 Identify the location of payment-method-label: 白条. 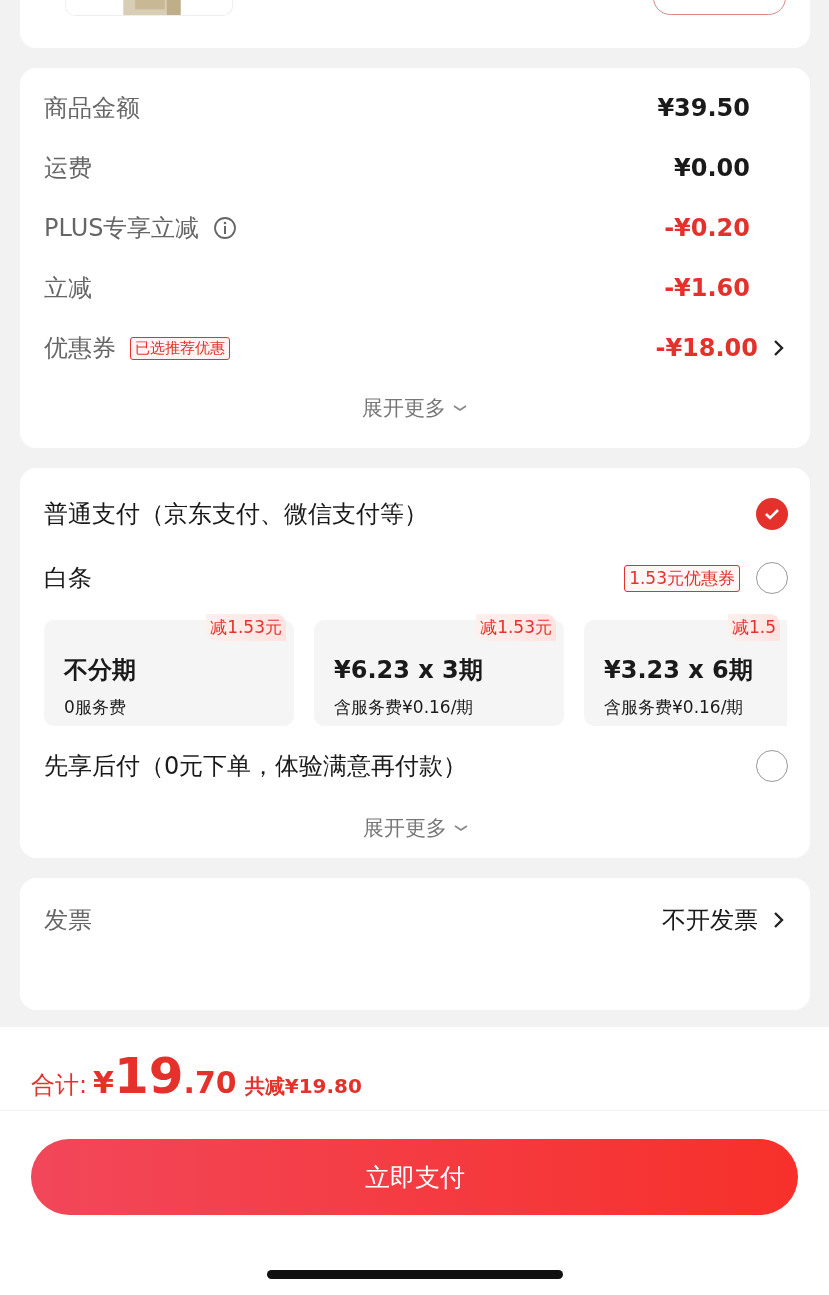
(68, 578).